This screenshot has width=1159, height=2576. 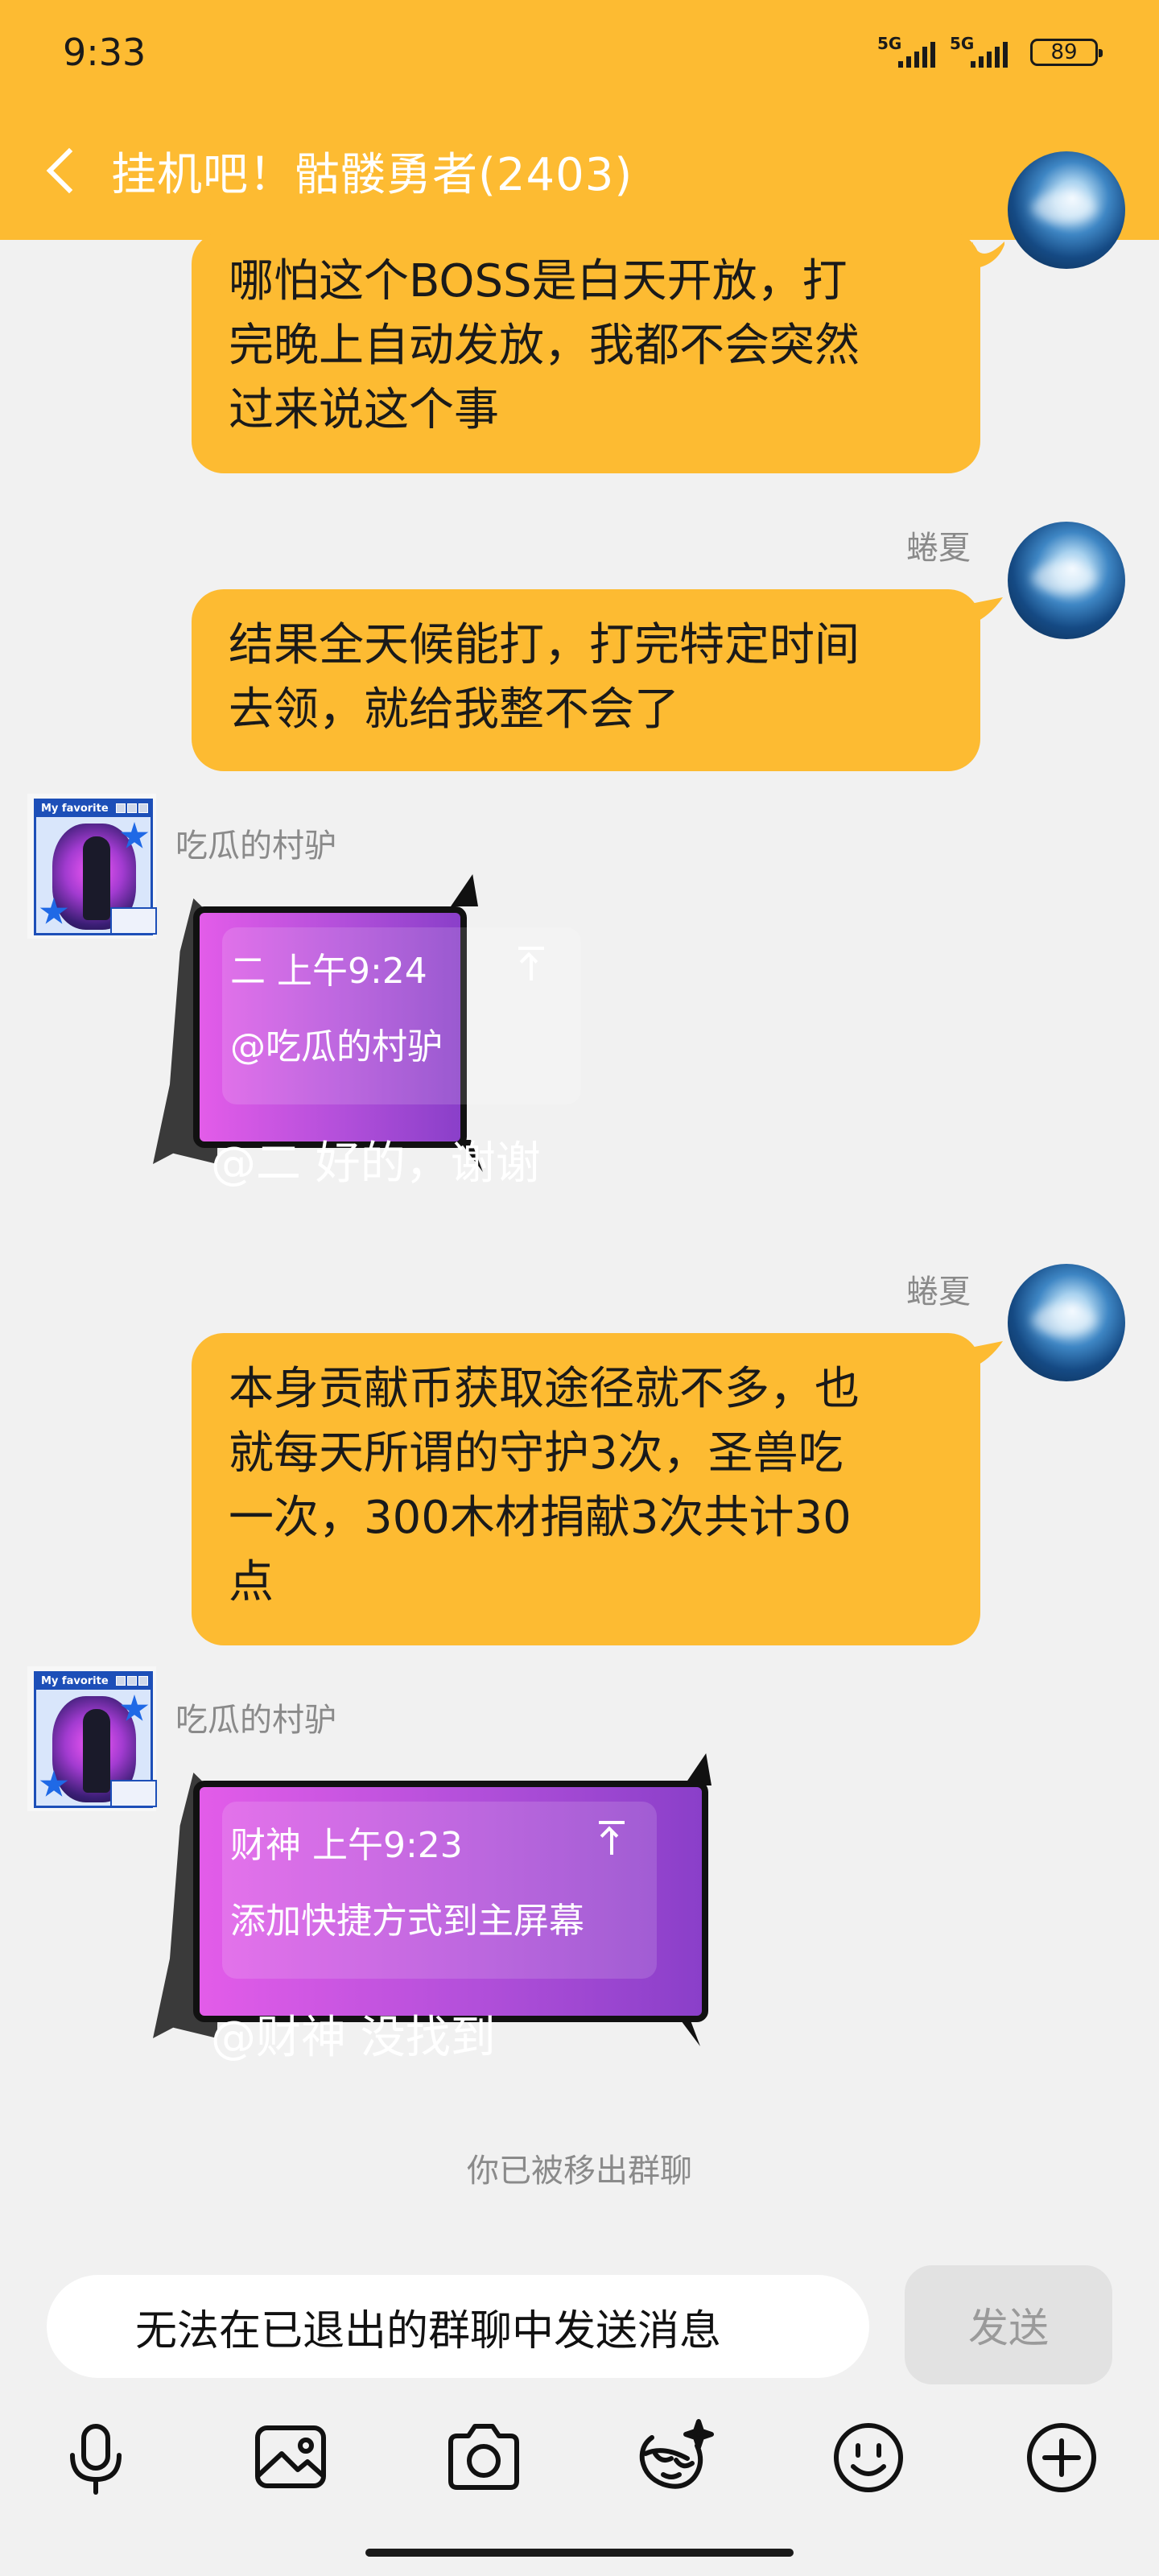 What do you see at coordinates (909, 53) in the screenshot?
I see `signal-icon: 5G` at bounding box center [909, 53].